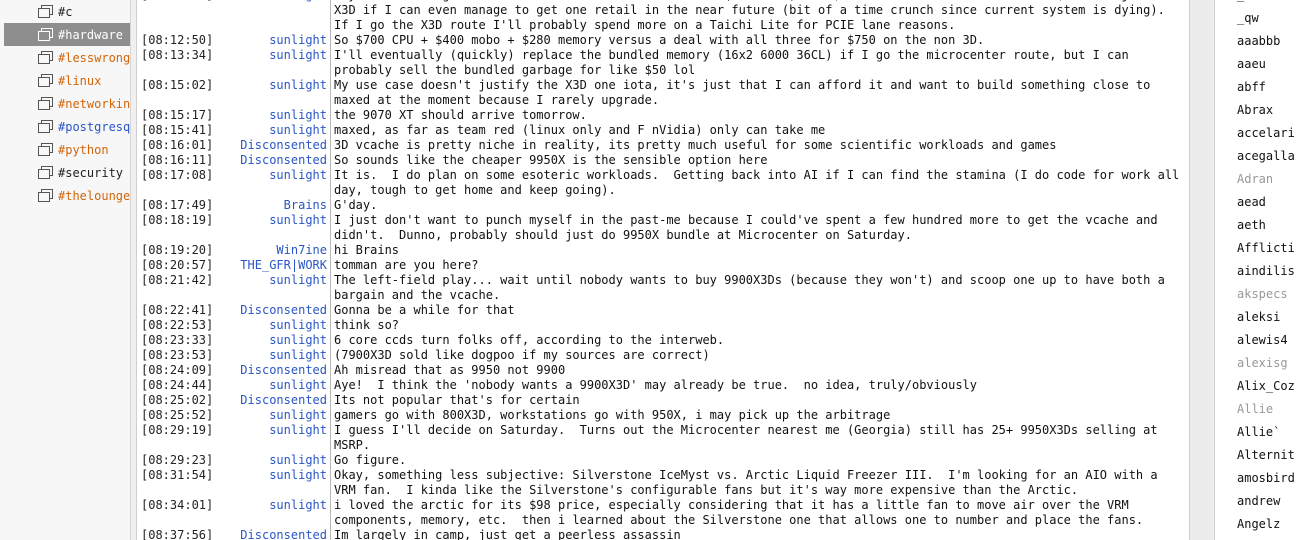 This screenshot has width=1315, height=540. I want to click on user-list-item: aeth, so click(1265, 225).